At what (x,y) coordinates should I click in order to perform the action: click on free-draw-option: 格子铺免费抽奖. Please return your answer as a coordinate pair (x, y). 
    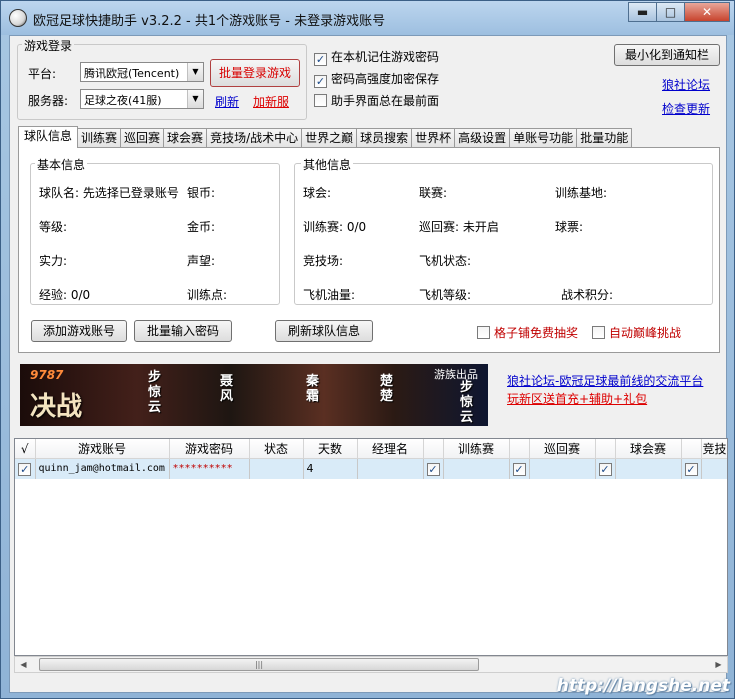
    Looking at the image, I should click on (527, 332).